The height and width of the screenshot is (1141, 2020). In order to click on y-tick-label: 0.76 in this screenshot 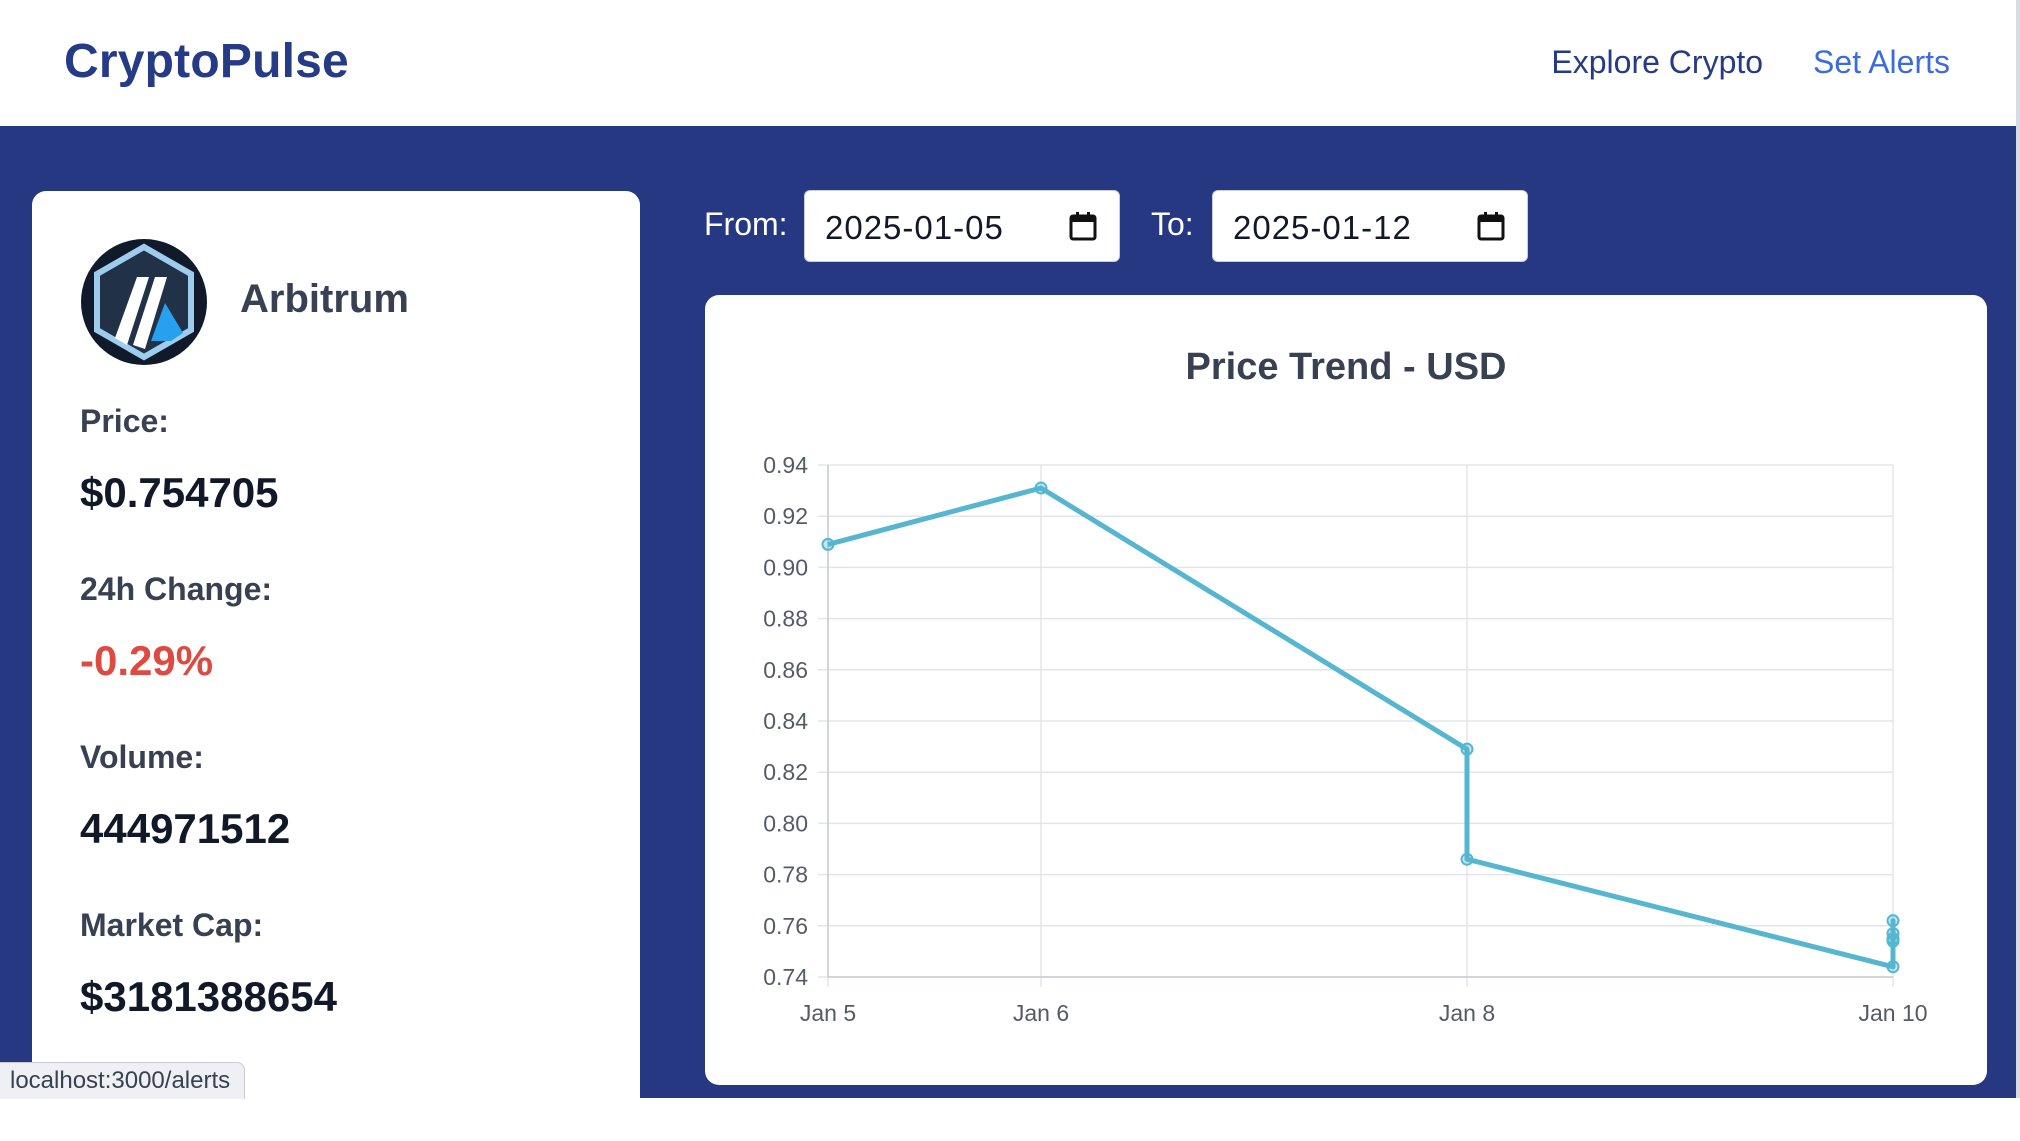, I will do `click(785, 926)`.